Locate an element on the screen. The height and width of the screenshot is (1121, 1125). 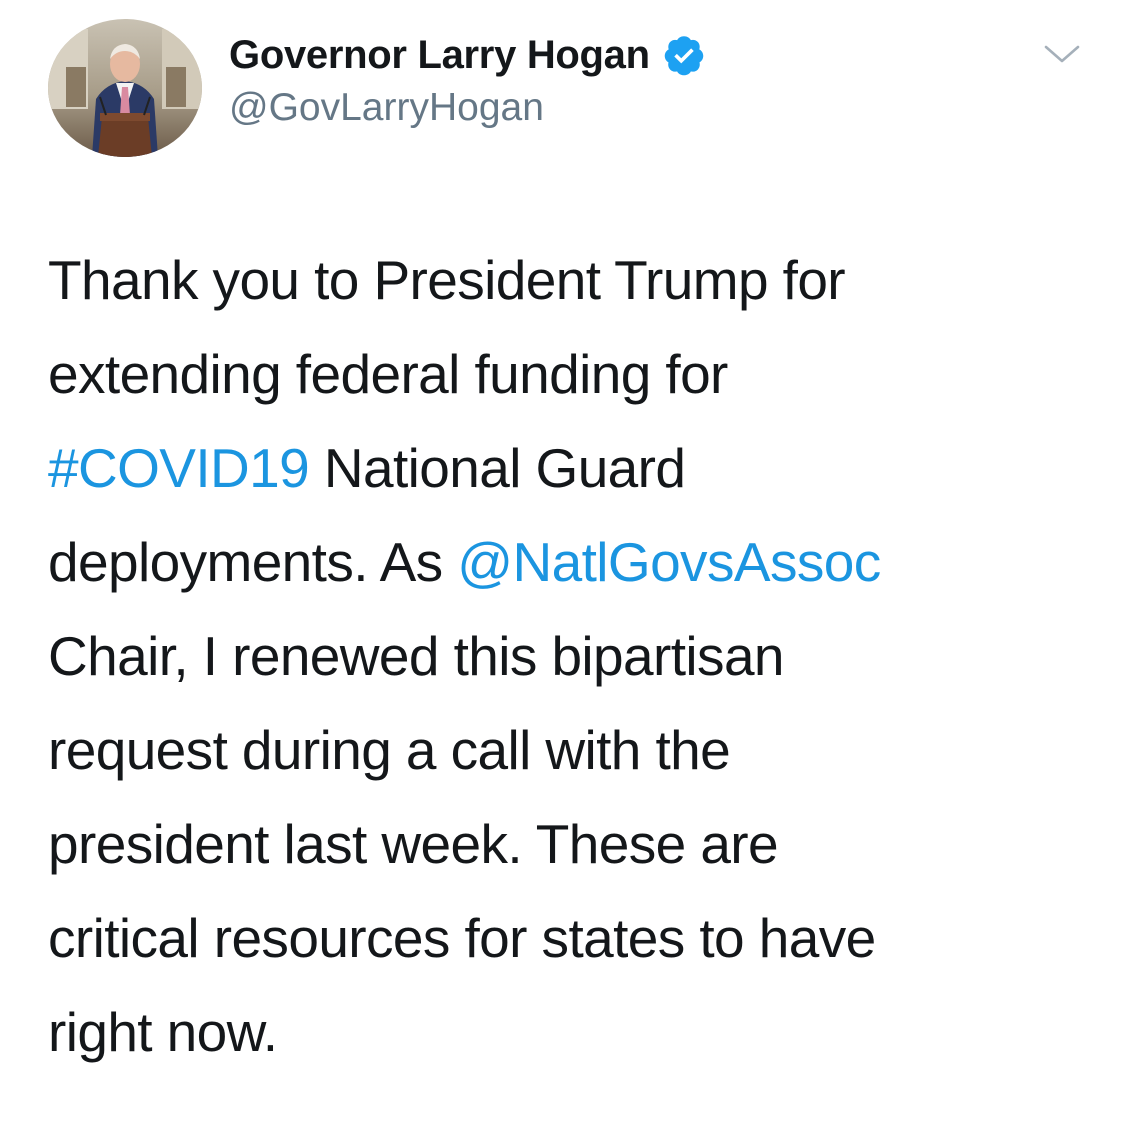
tweet-line: Chair, I renewed this bipartisan is located at coordinates (568, 656).